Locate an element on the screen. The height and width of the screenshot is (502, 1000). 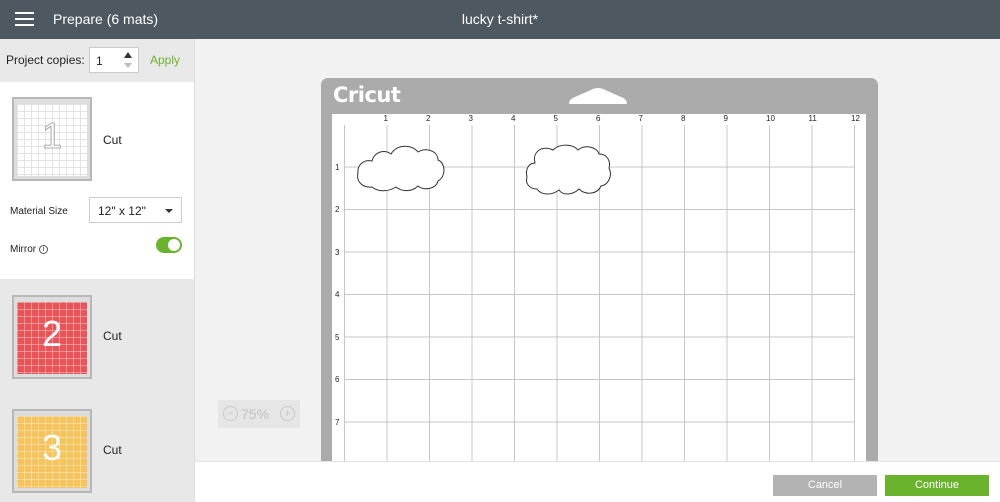
project-copies-input: 1 is located at coordinates (114, 60).